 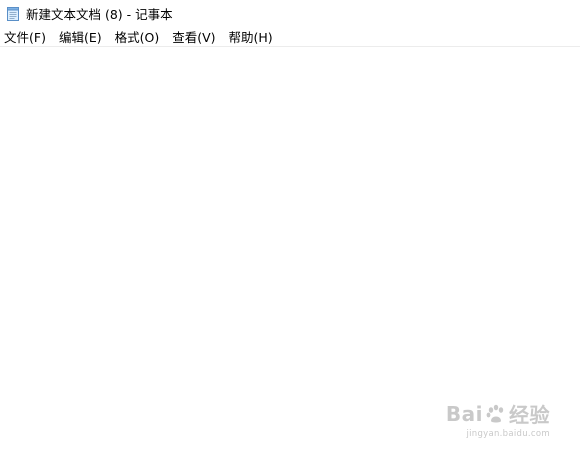 I want to click on menu-file: 文件(F), so click(x=25, y=36).